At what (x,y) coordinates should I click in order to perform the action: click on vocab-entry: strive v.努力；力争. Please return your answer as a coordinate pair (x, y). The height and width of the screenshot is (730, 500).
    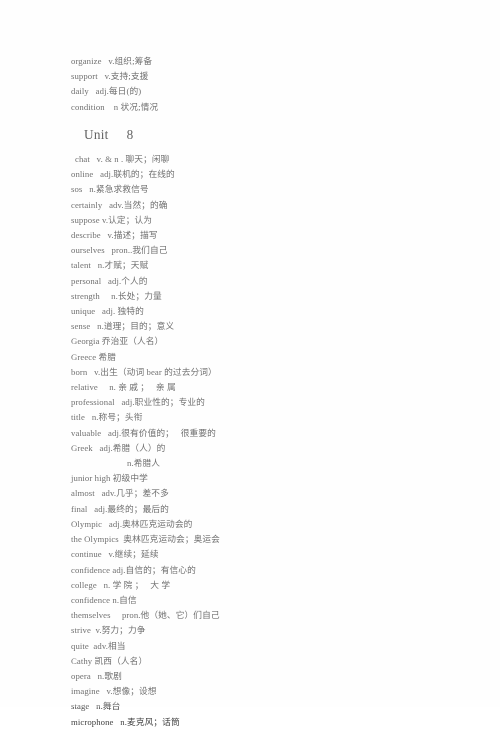
    Looking at the image, I should click on (108, 630).